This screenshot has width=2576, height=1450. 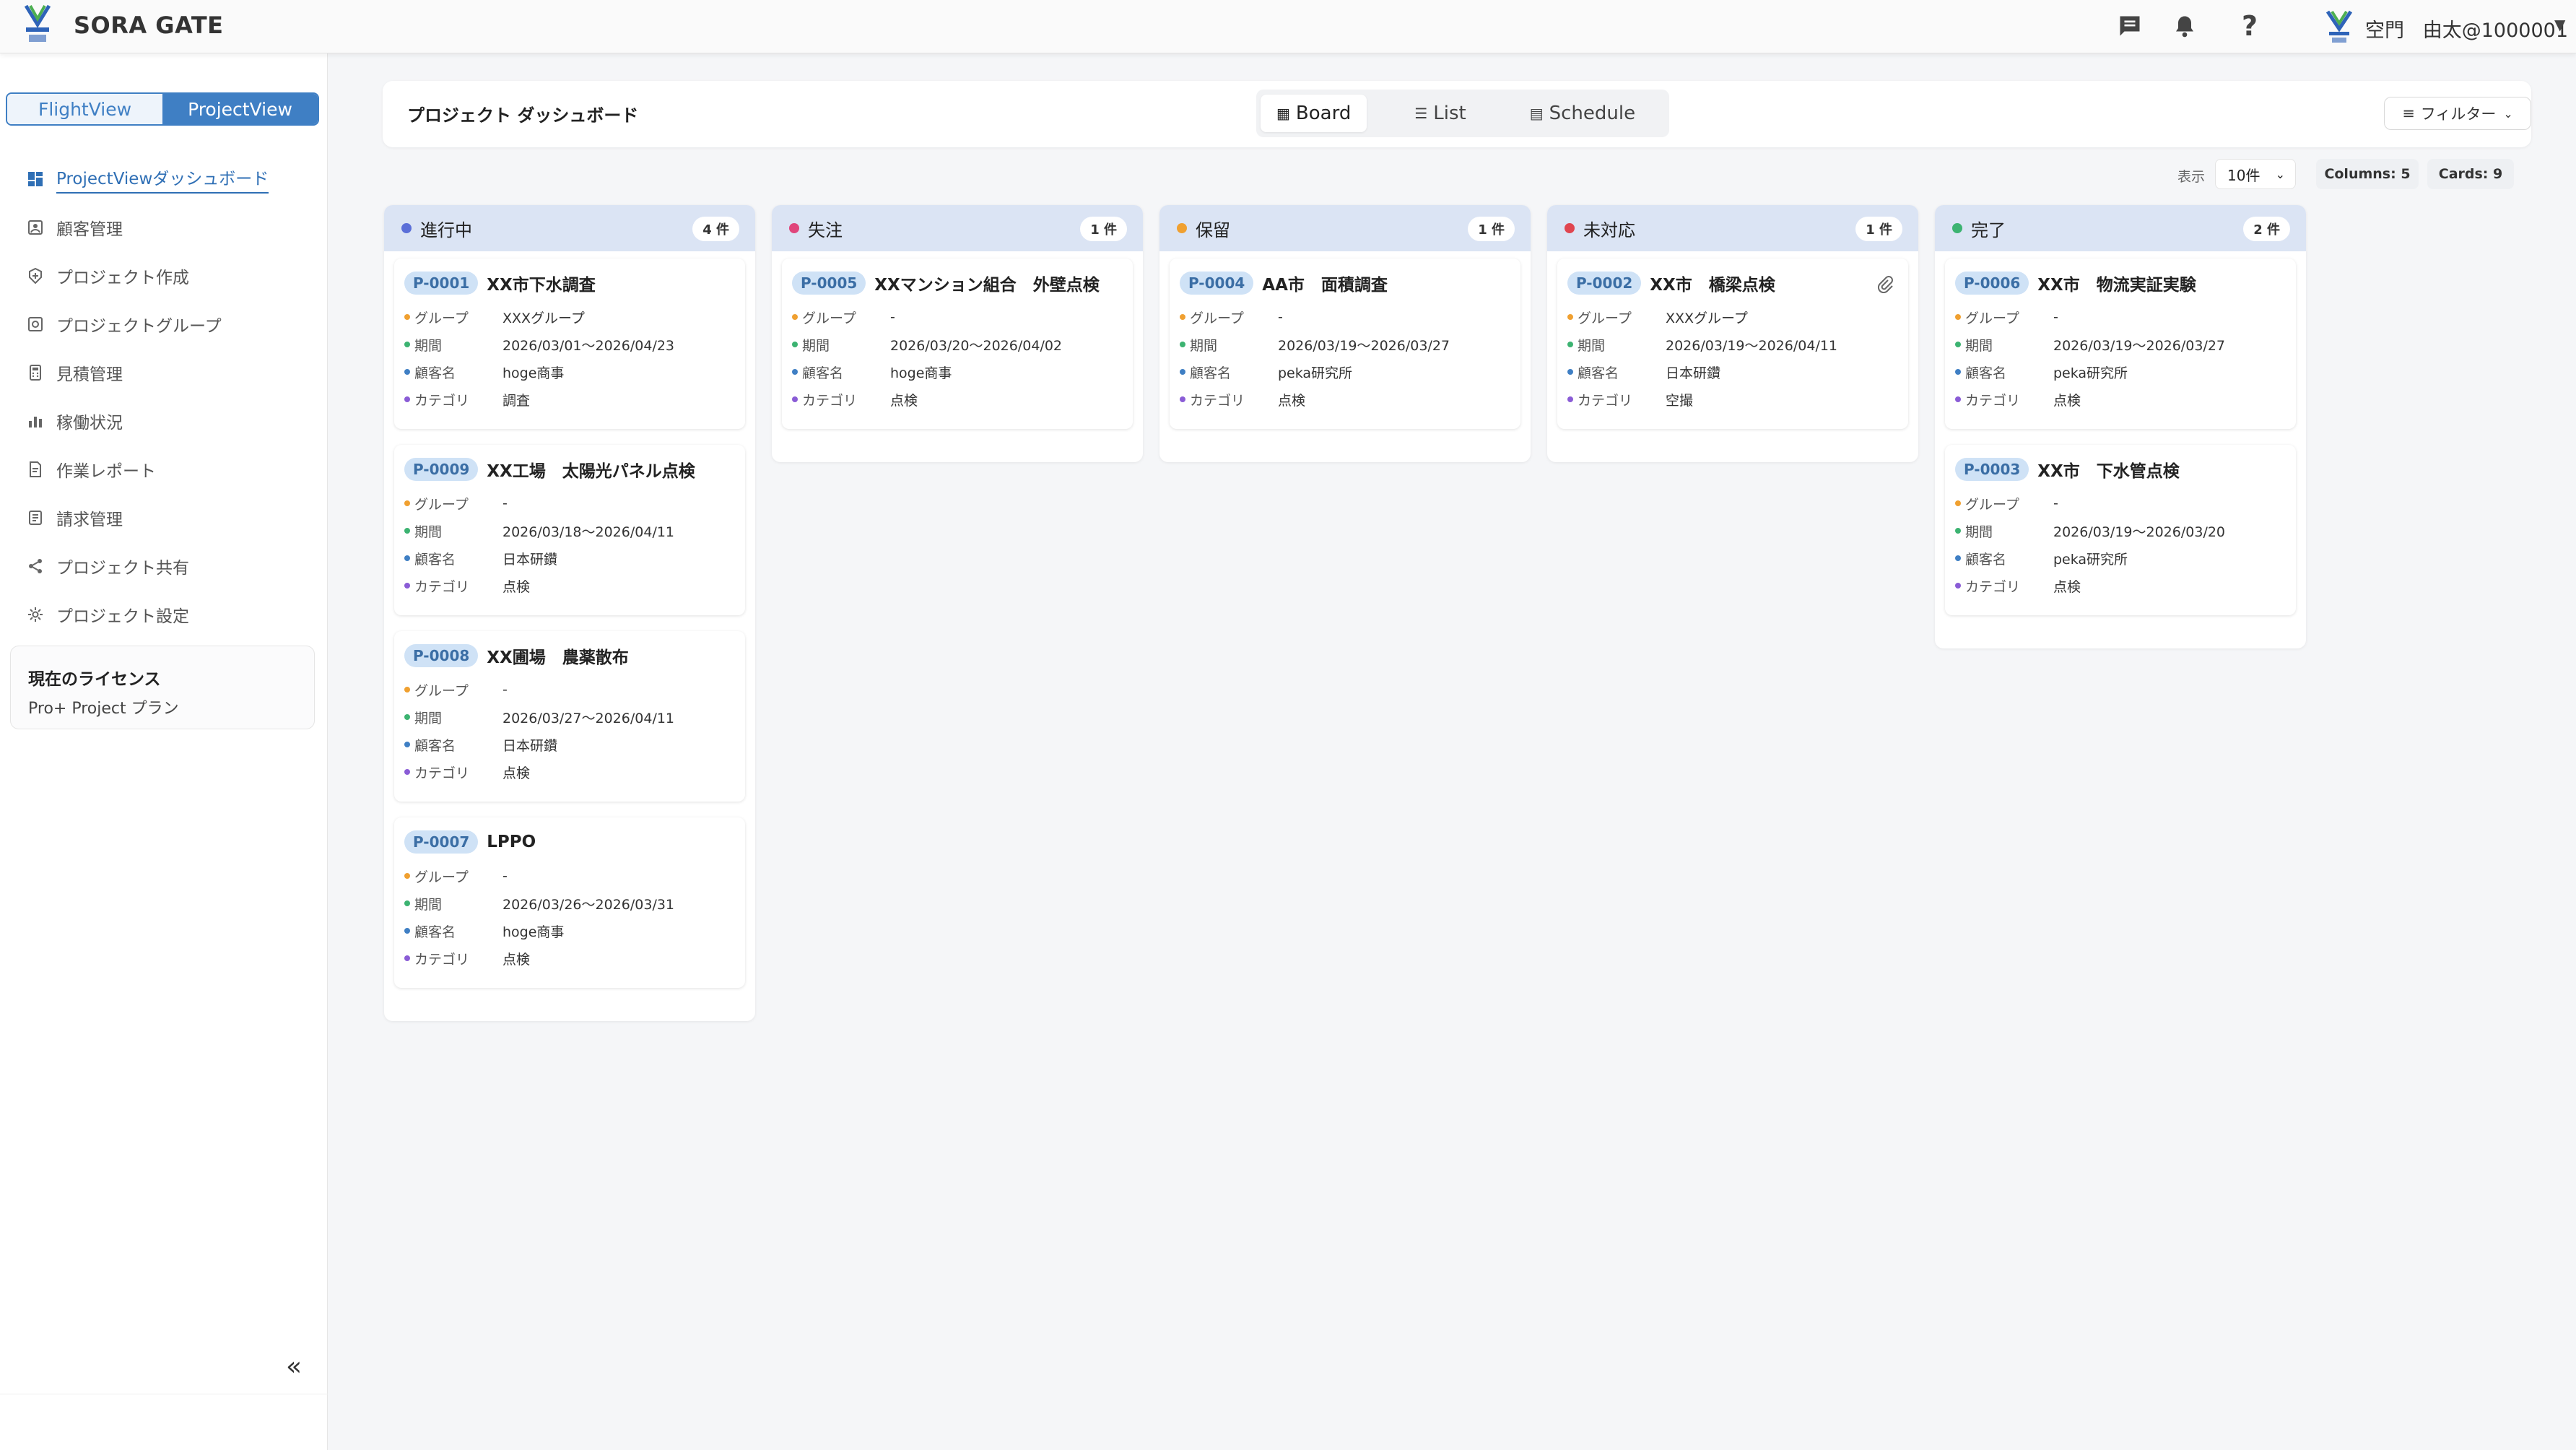 I want to click on column-header: 未対応 1 件, so click(x=1732, y=228).